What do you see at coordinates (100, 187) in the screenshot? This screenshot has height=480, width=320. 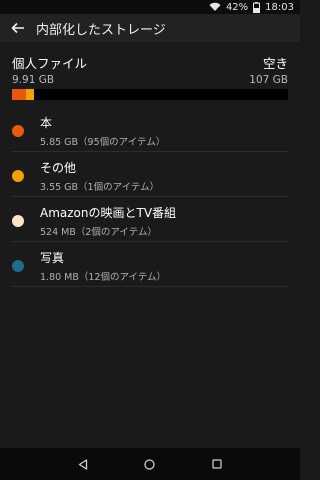 I see `item-subtitle: 3.55 GB（1個のアイテム）` at bounding box center [100, 187].